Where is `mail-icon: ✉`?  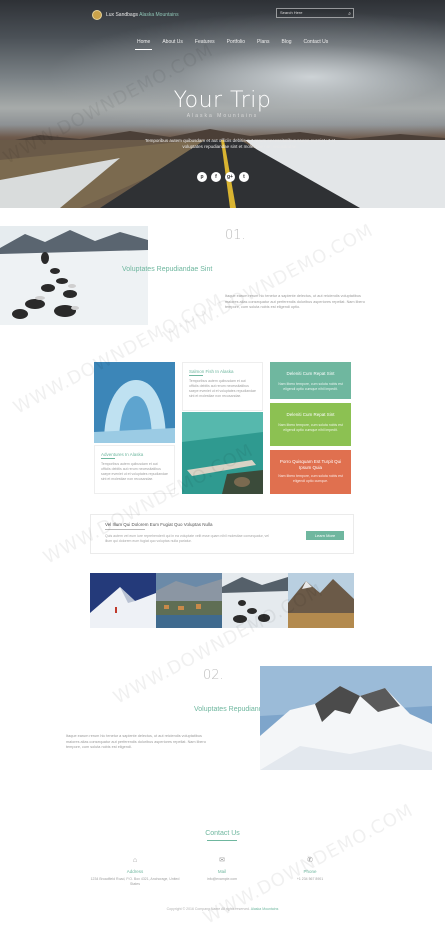
mail-icon: ✉ is located at coordinates (222, 860).